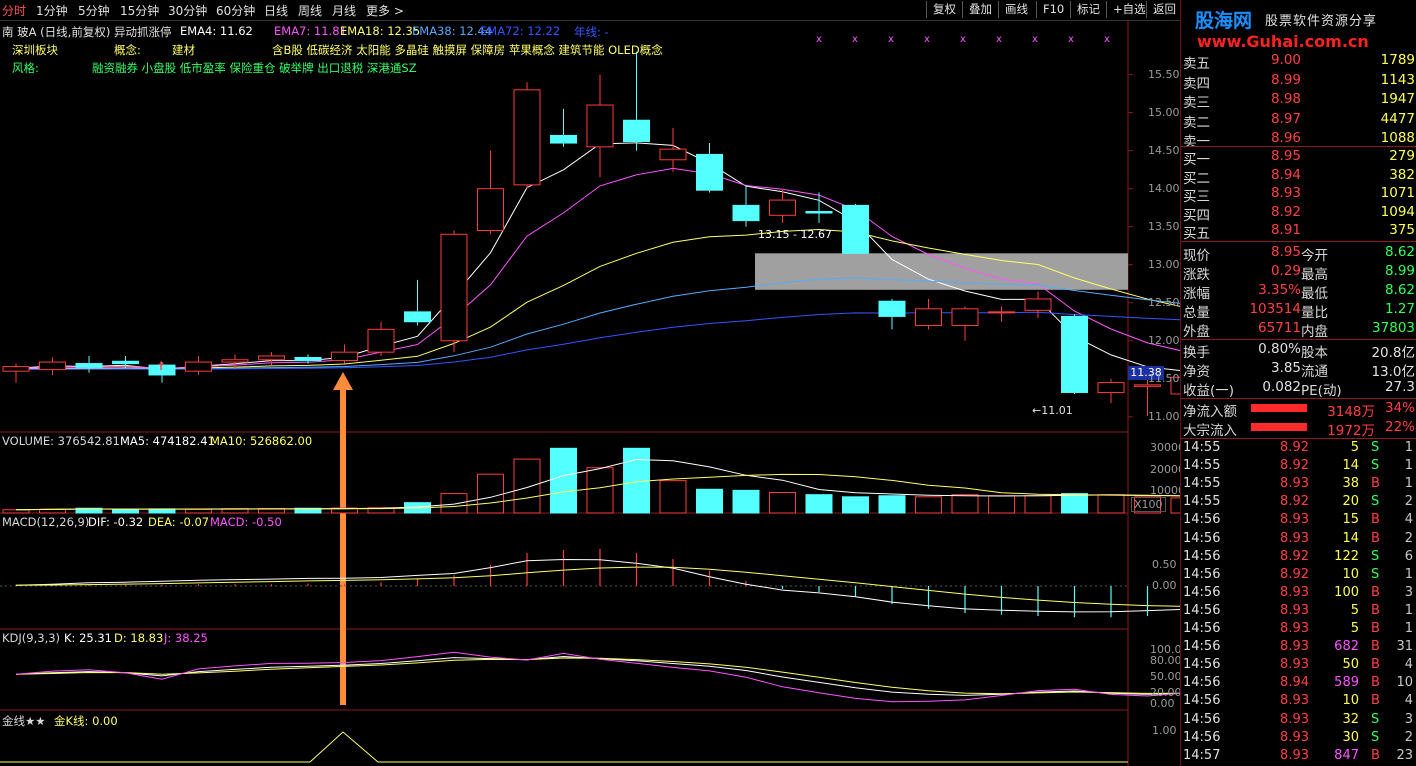 The height and width of the screenshot is (766, 1416). Describe the element at coordinates (1196, 178) in the screenshot. I see `buy-row-label: 买二` at that location.